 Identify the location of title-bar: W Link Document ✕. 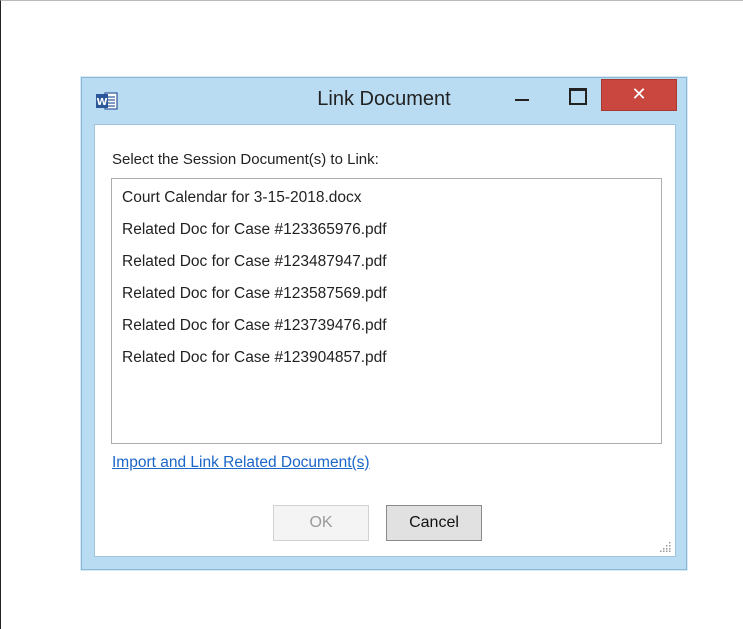
(384, 101).